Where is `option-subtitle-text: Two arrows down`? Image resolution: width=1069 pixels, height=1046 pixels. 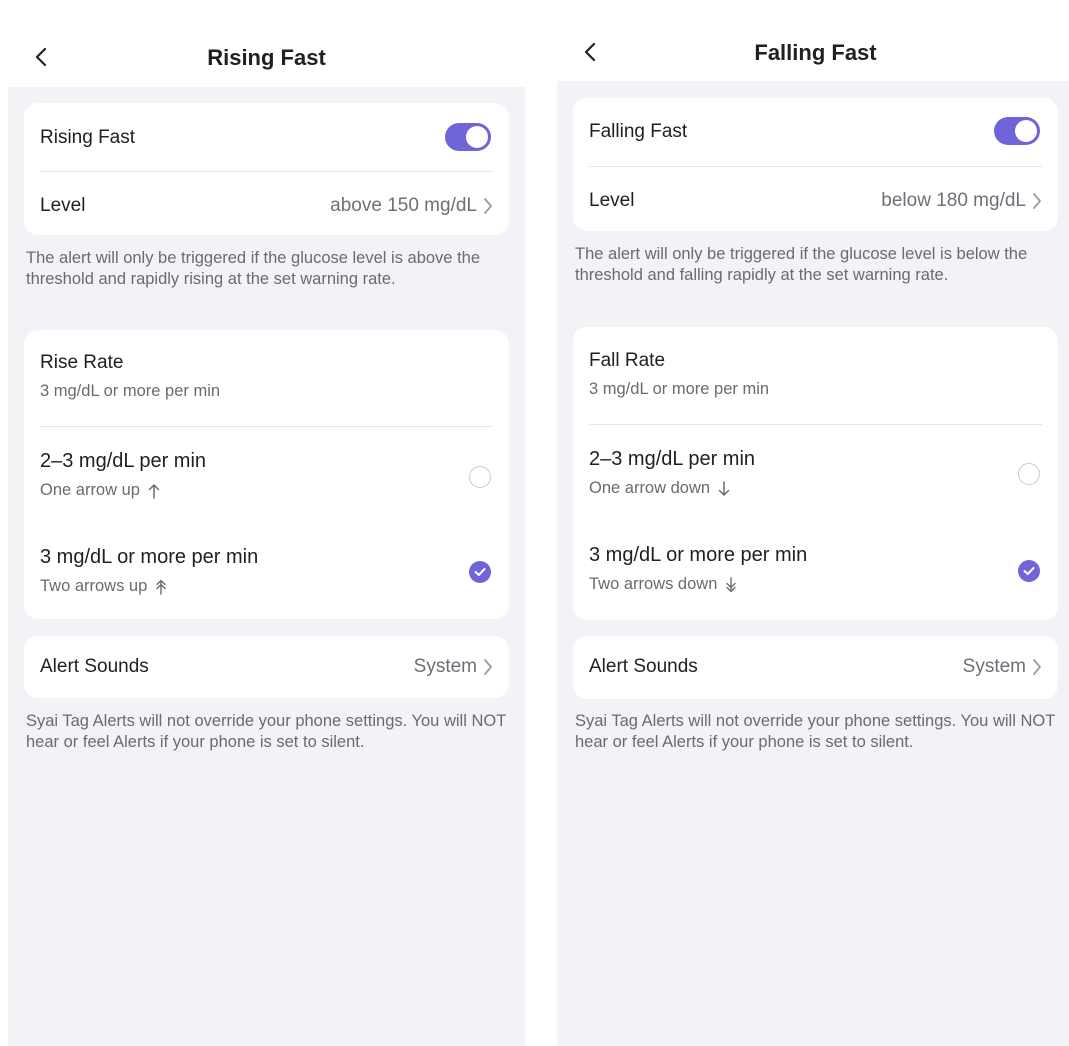 option-subtitle-text: Two arrows down is located at coordinates (653, 584).